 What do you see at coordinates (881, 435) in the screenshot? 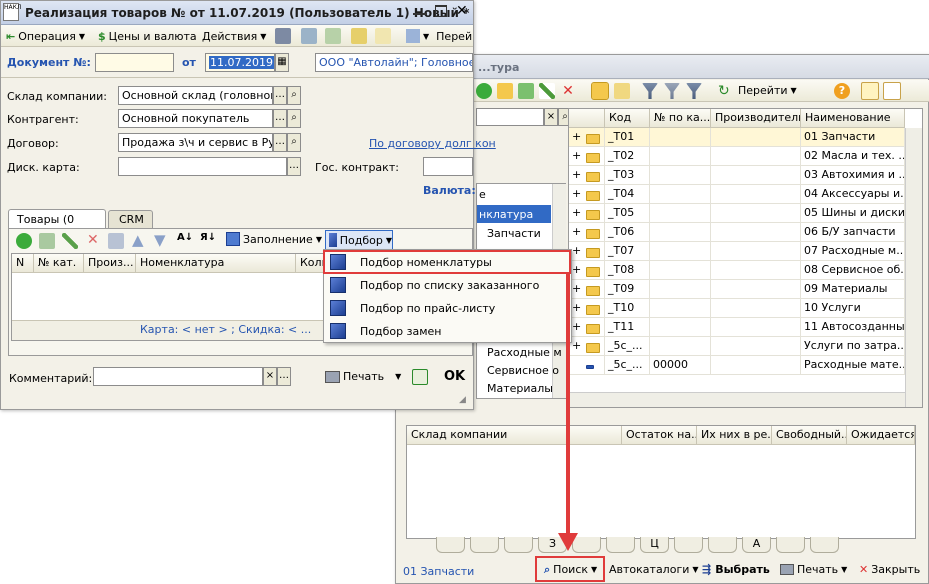
I see `col-header-expected: Ожидается` at bounding box center [881, 435].